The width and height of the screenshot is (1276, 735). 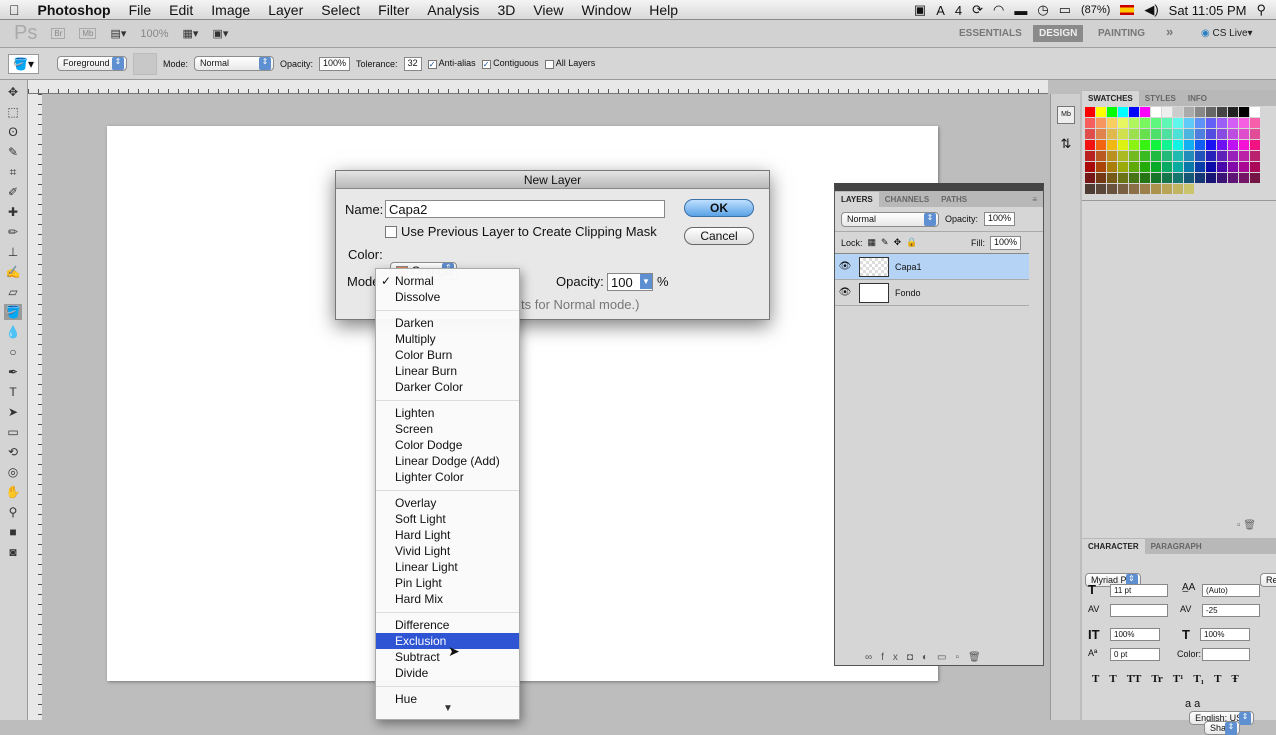 I want to click on arrange-documents-button: ▦▾, so click(x=191, y=33).